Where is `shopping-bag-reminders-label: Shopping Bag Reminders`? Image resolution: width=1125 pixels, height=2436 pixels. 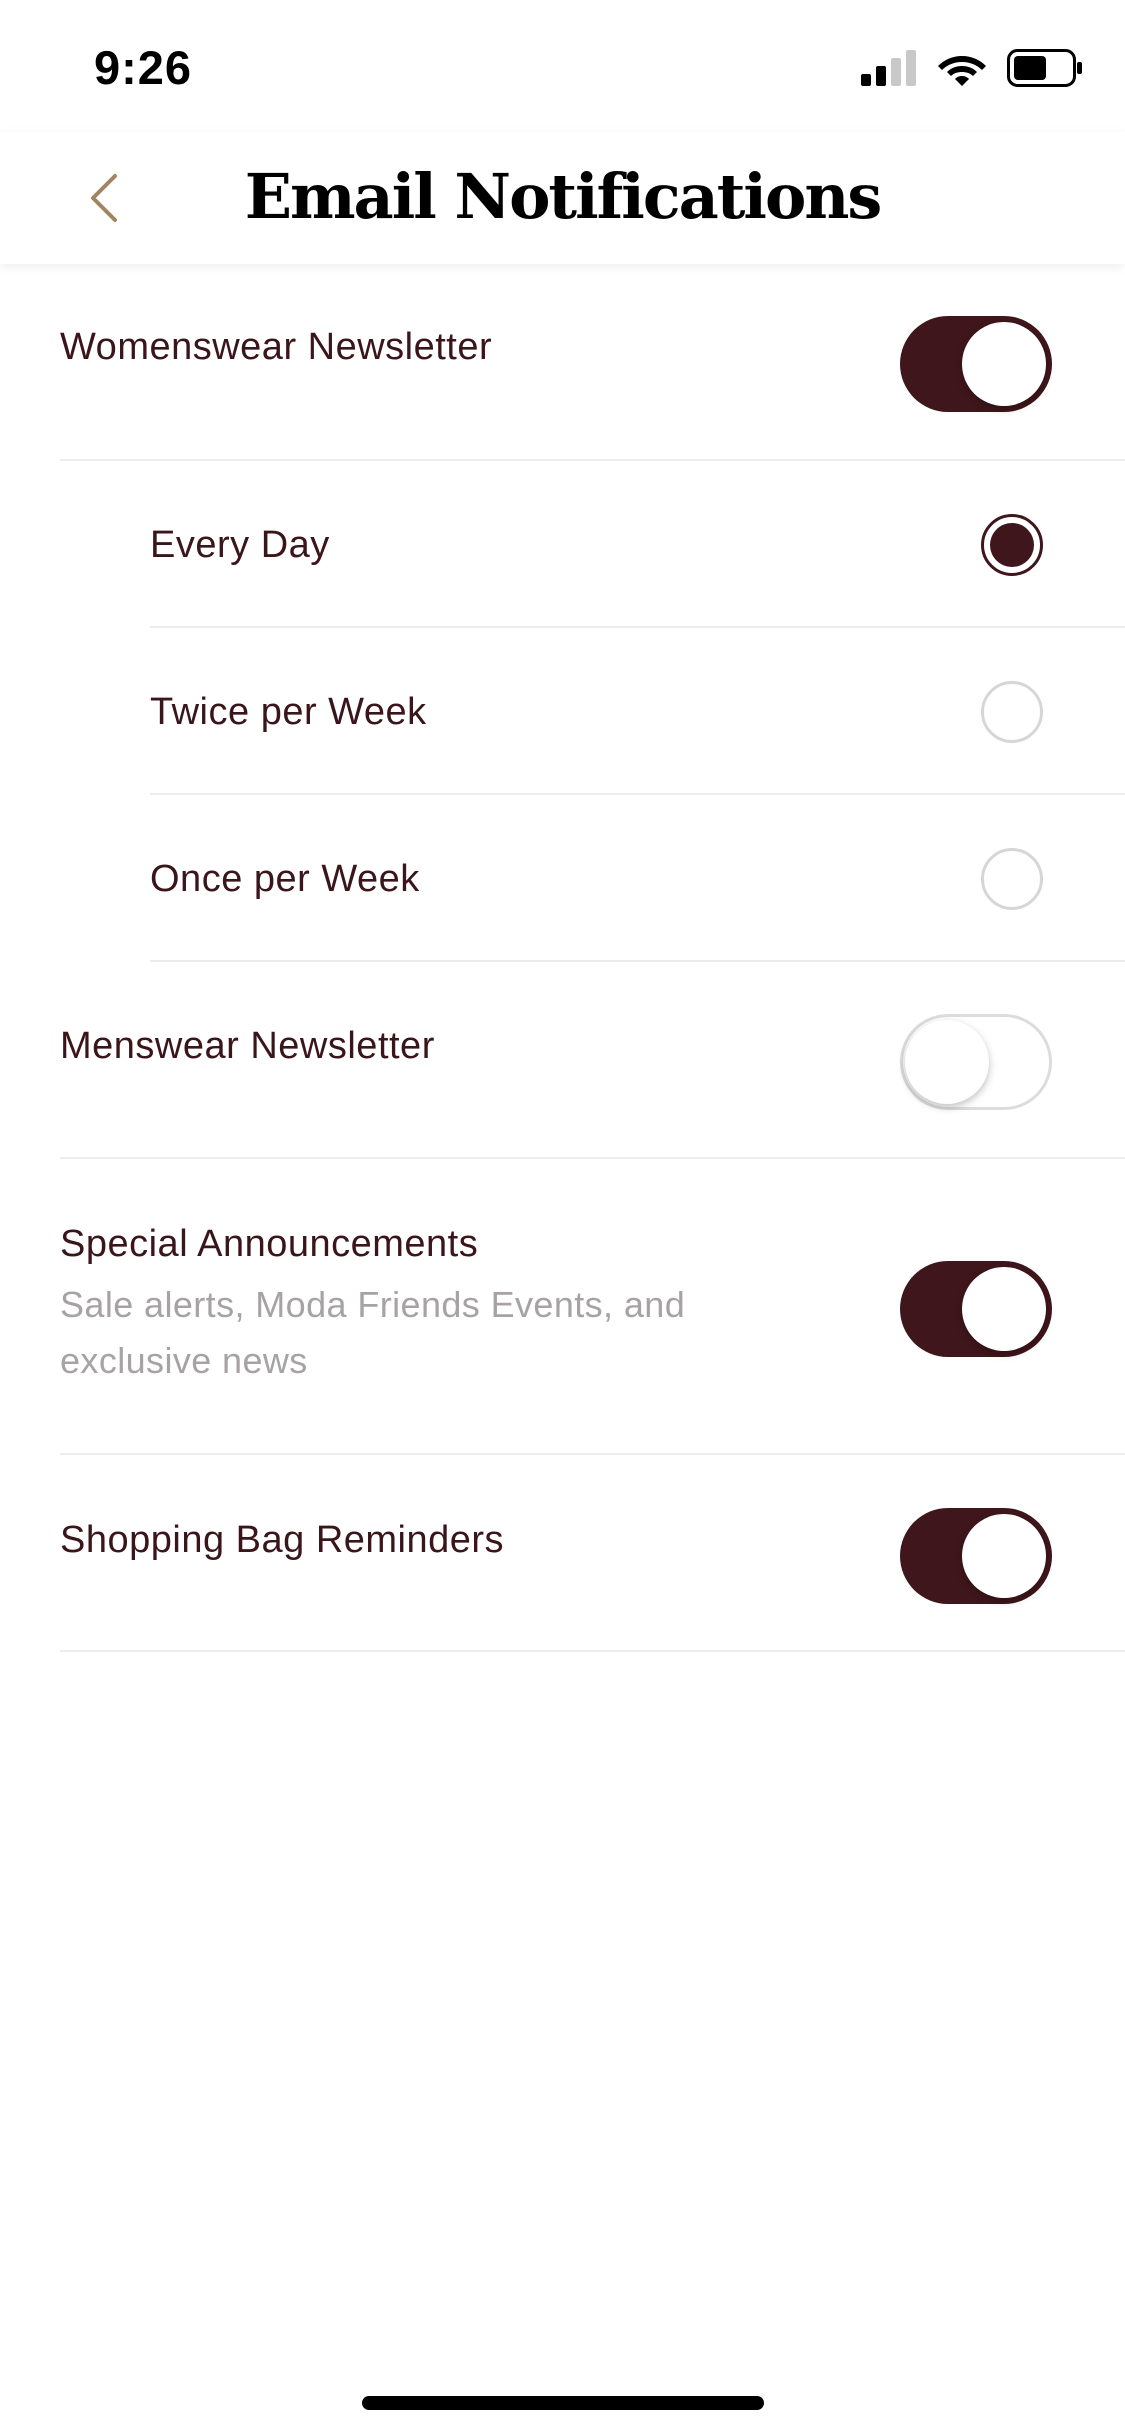
shopping-bag-reminders-label: Shopping Bag Reminders is located at coordinates (282, 1540).